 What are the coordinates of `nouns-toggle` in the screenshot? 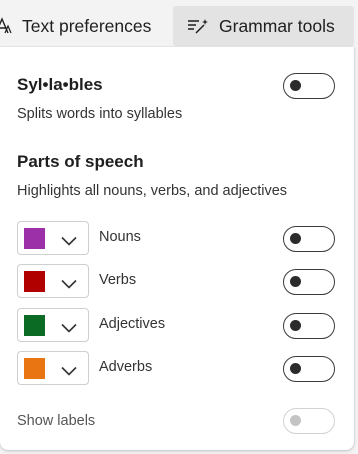 It's located at (309, 239).